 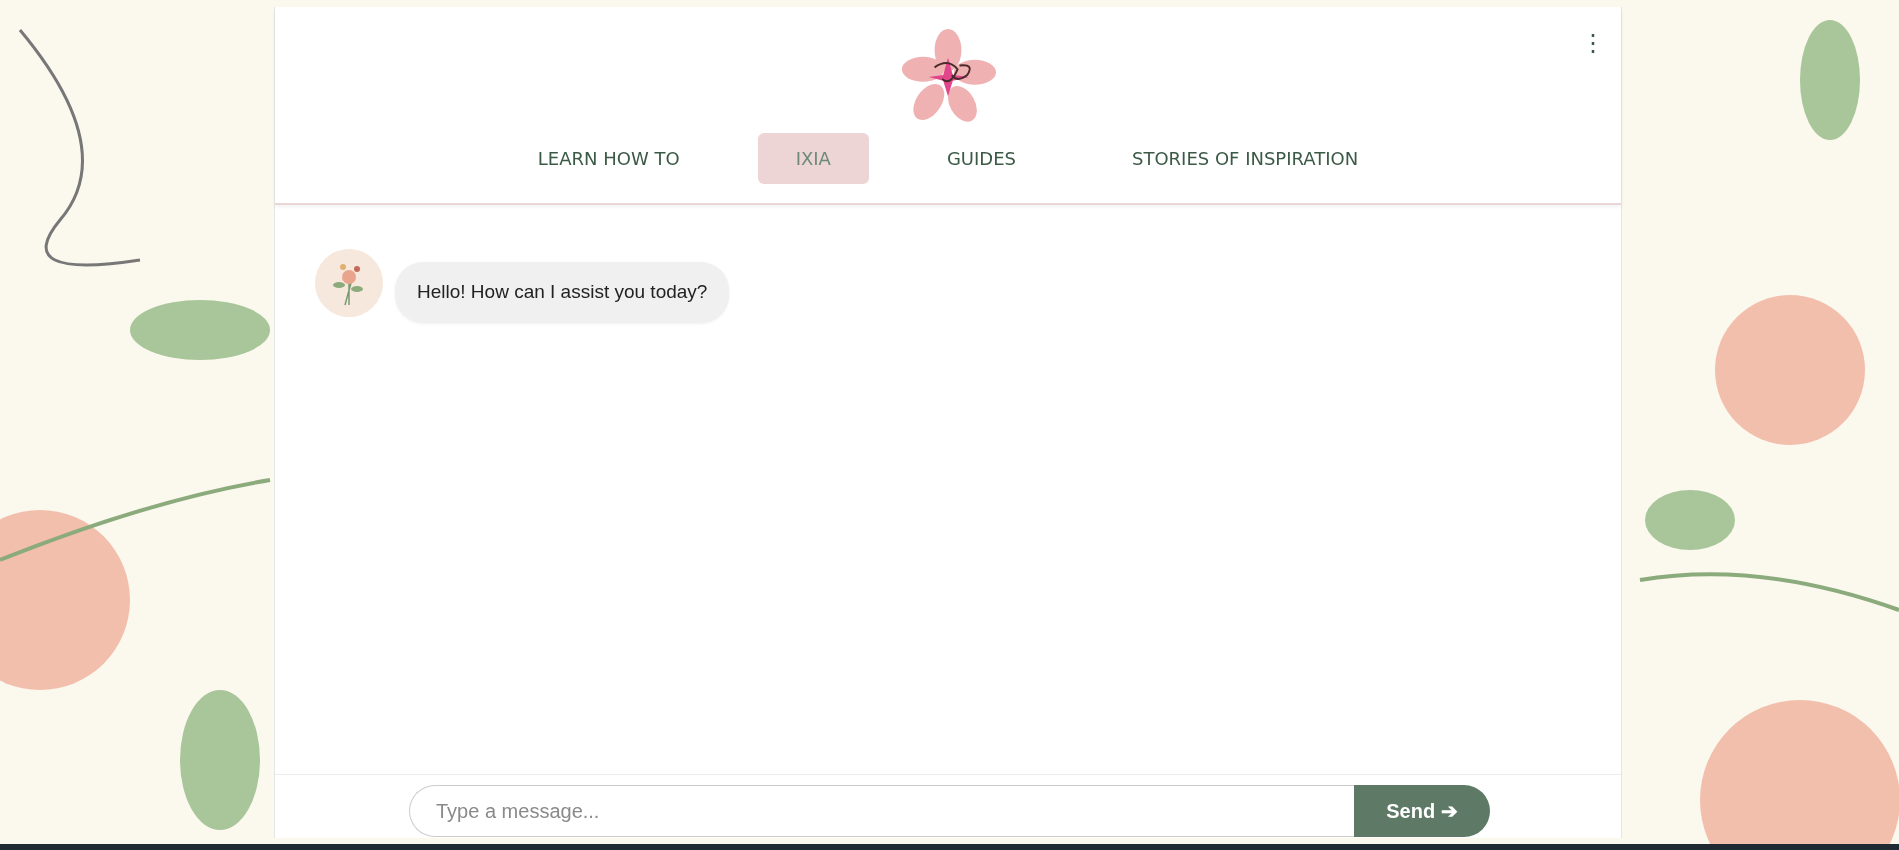 I want to click on menu-button: ⋮, so click(x=1593, y=43).